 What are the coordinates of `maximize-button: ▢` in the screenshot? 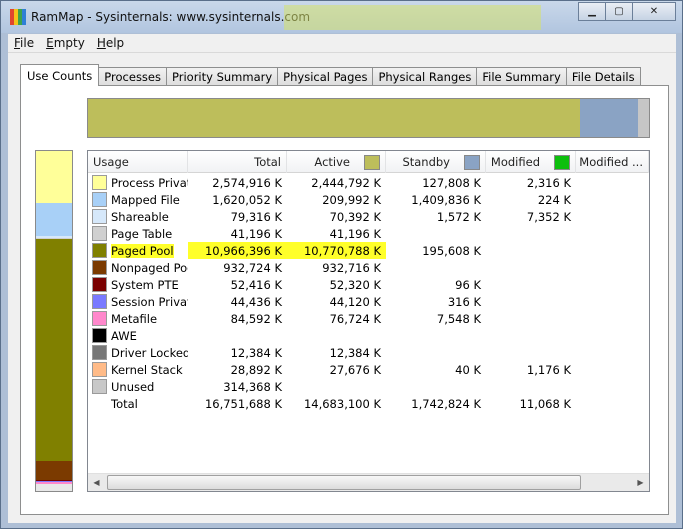 It's located at (619, 11).